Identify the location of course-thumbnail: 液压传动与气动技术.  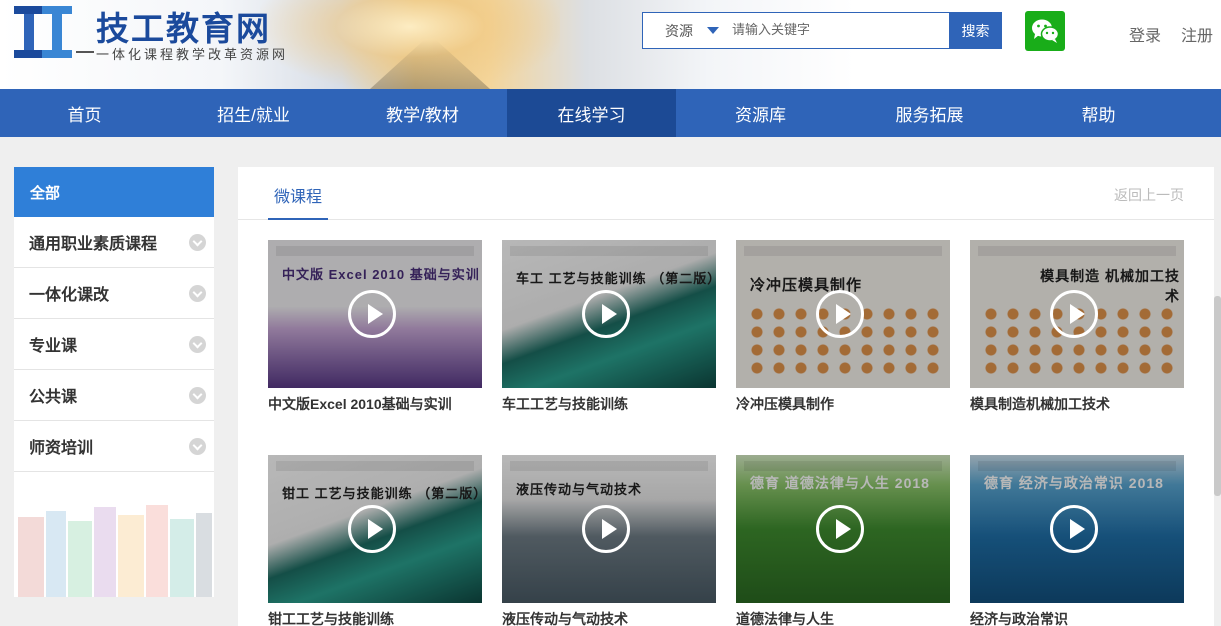
(609, 529).